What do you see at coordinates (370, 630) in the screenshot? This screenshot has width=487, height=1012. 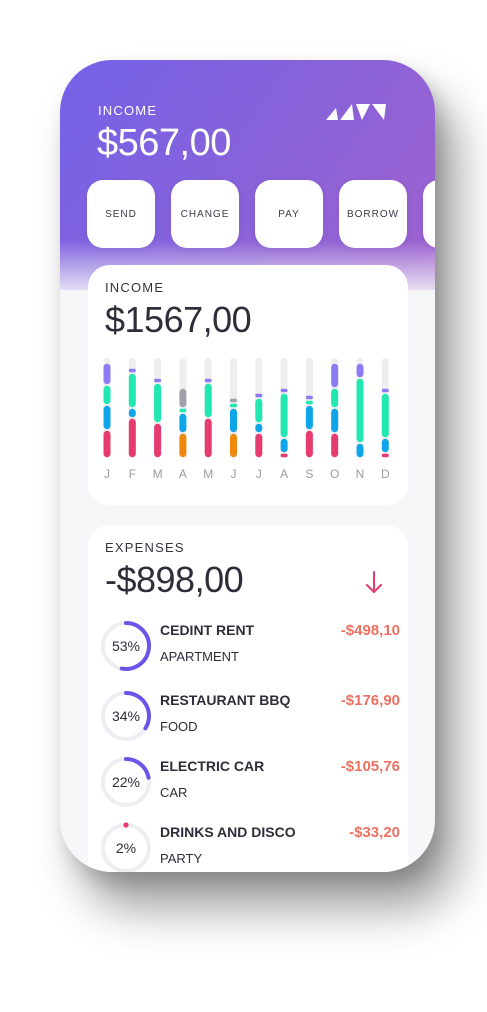 I see `expense-amount: -$498,10` at bounding box center [370, 630].